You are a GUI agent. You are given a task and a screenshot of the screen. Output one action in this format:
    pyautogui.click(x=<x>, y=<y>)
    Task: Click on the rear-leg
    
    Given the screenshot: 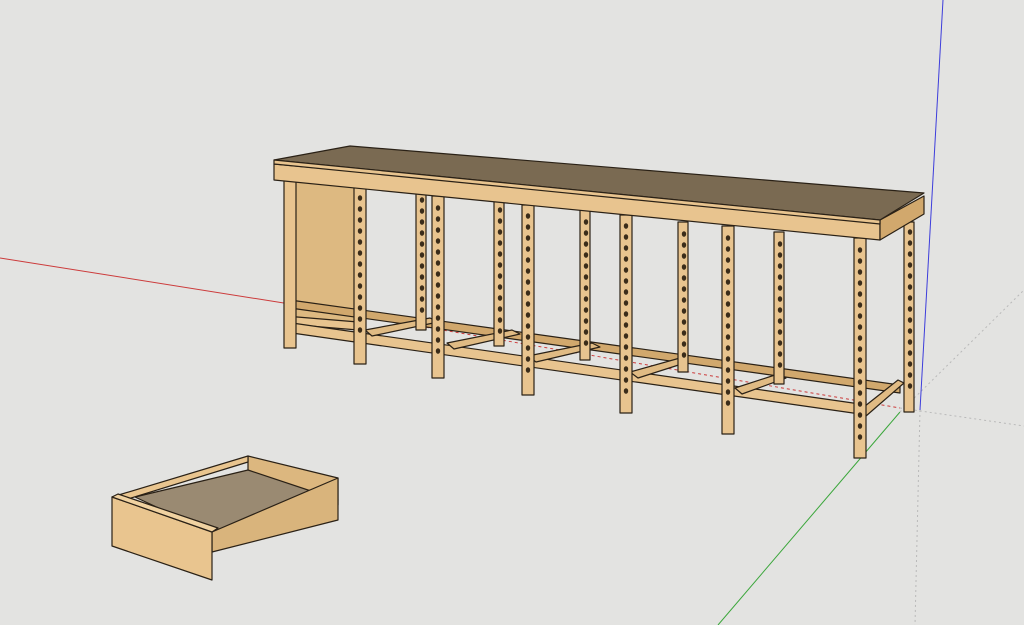 What is the action you would take?
    pyautogui.click(x=909, y=317)
    